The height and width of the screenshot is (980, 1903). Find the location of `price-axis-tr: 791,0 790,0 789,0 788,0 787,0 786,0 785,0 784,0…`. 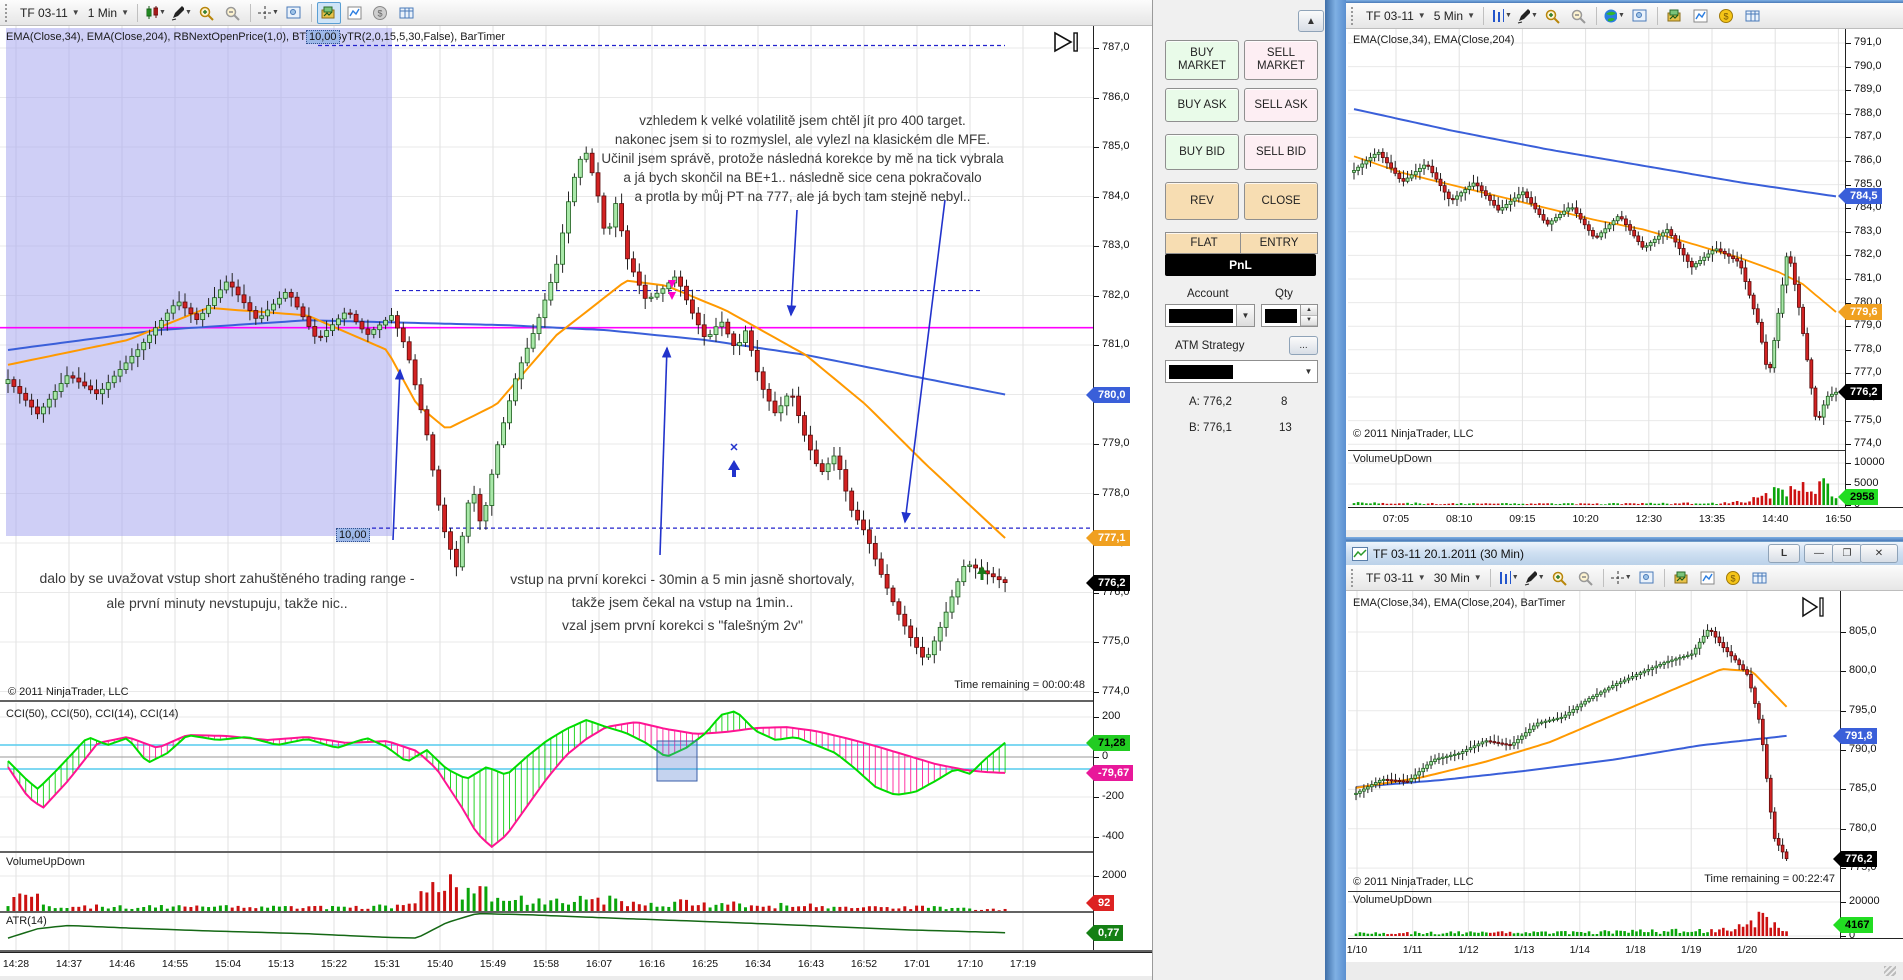

price-axis-tr: 791,0 790,0 789,0 788,0 787,0 786,0 785,0 784,0… is located at coordinates (1870, 269).